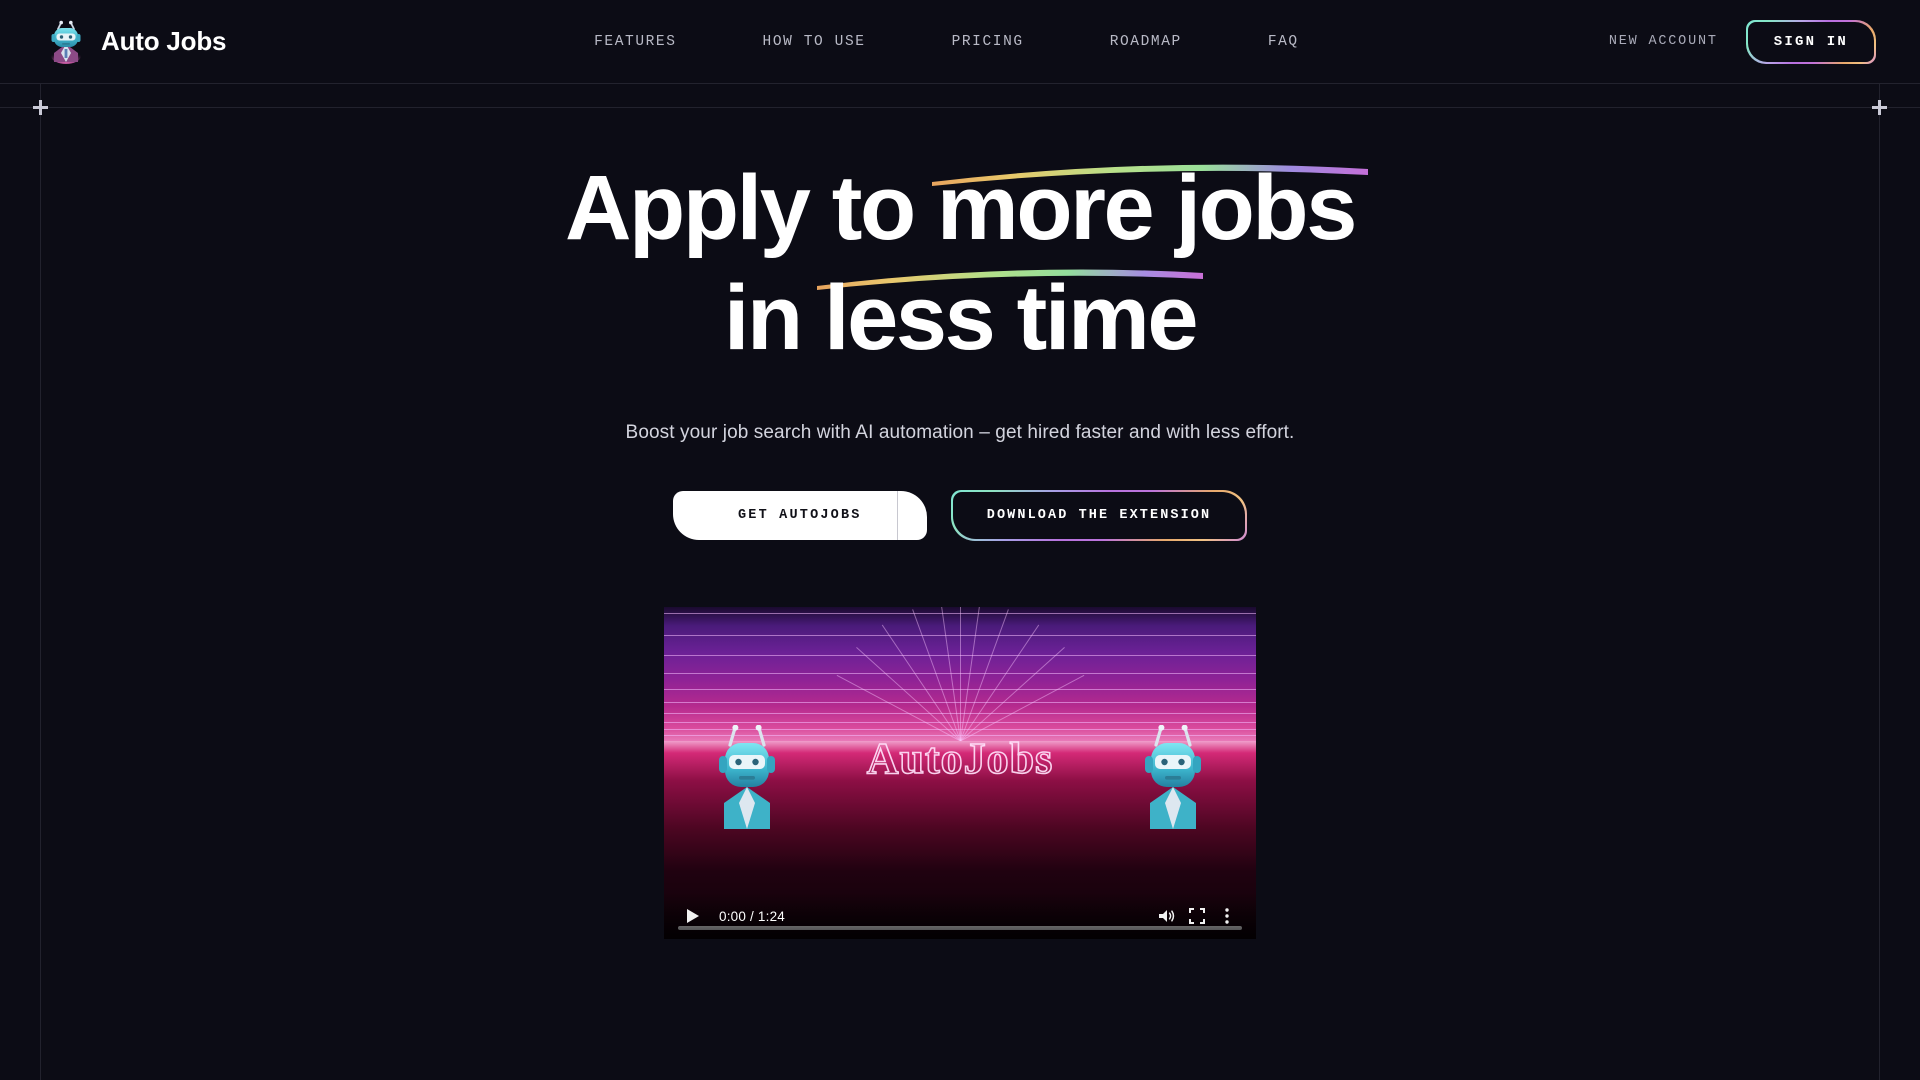  I want to click on headline-line-2: in less time, so click(960, 322).